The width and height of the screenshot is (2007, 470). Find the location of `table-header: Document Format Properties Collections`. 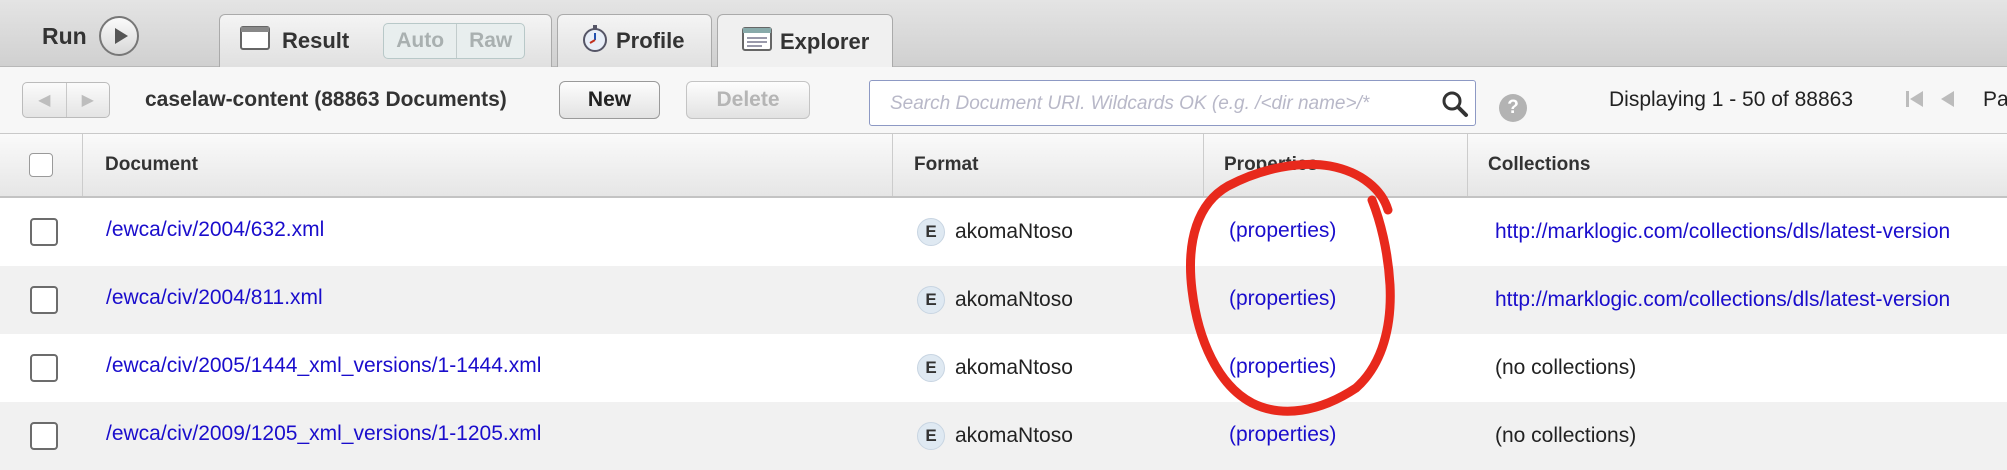

table-header: Document Format Properties Collections is located at coordinates (1003, 166).